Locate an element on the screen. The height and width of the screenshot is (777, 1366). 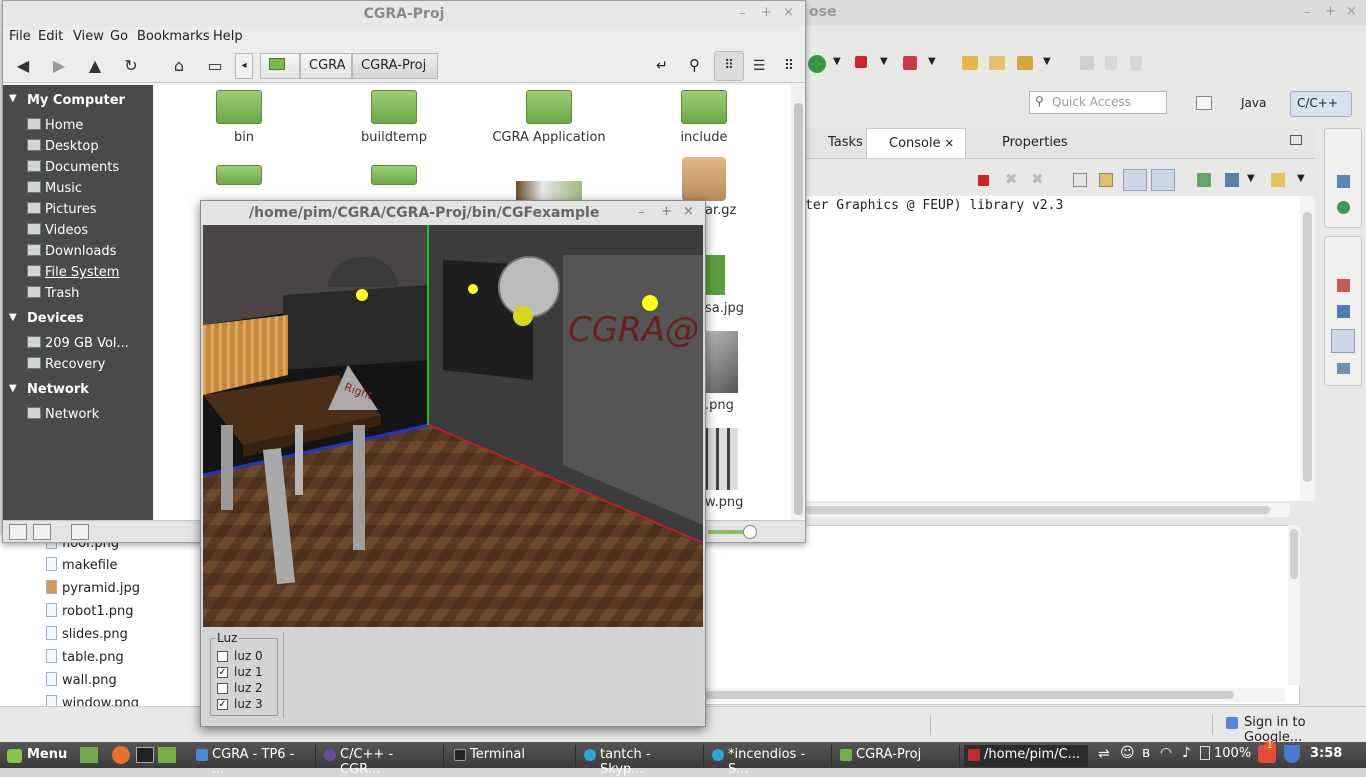
file-view-scrollbar is located at coordinates (798, 302).